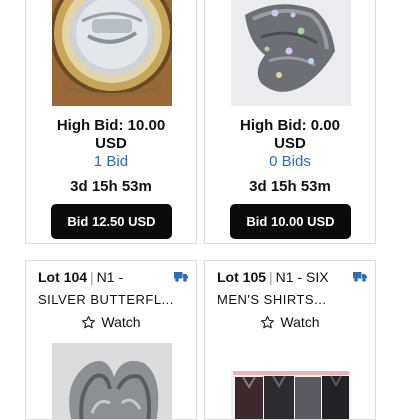 This screenshot has width=400, height=420. I want to click on bid-count-link: 0 Bids, so click(290, 161).